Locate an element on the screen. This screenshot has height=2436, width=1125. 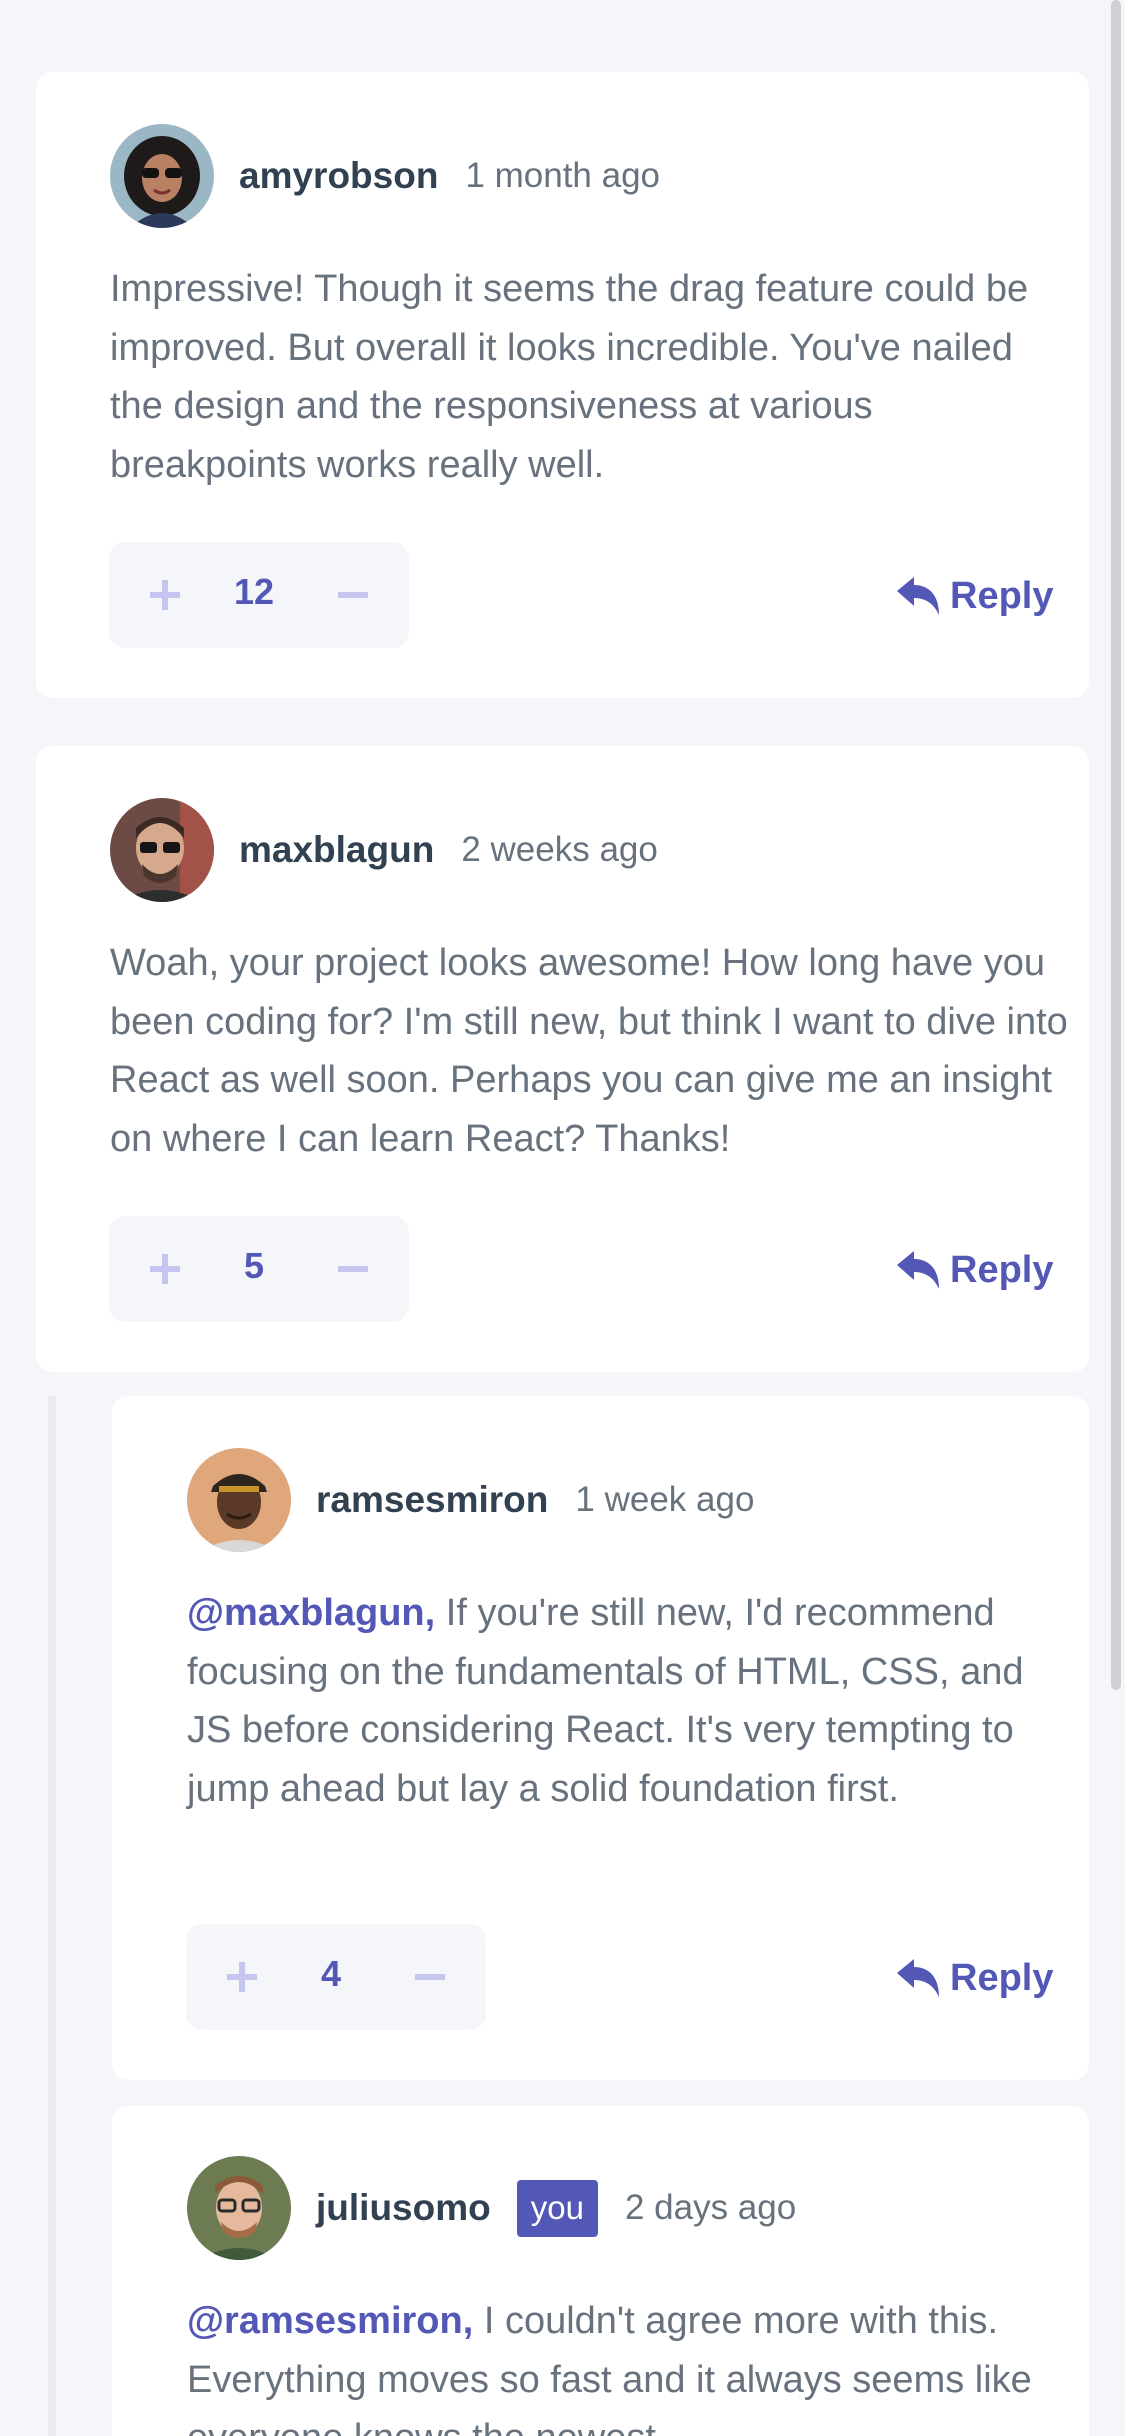
timestamp: 1 week ago is located at coordinates (665, 1499).